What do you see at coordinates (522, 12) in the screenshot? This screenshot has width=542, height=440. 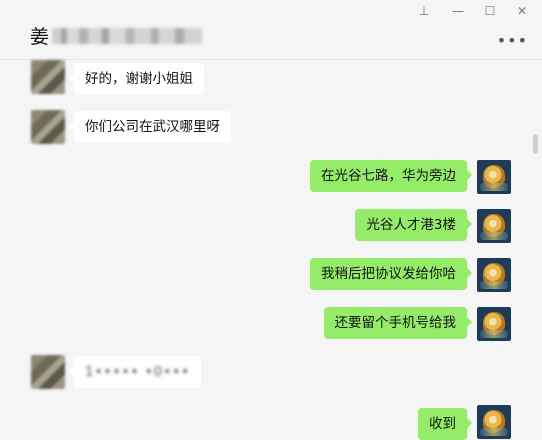 I see `close-icon: ✕` at bounding box center [522, 12].